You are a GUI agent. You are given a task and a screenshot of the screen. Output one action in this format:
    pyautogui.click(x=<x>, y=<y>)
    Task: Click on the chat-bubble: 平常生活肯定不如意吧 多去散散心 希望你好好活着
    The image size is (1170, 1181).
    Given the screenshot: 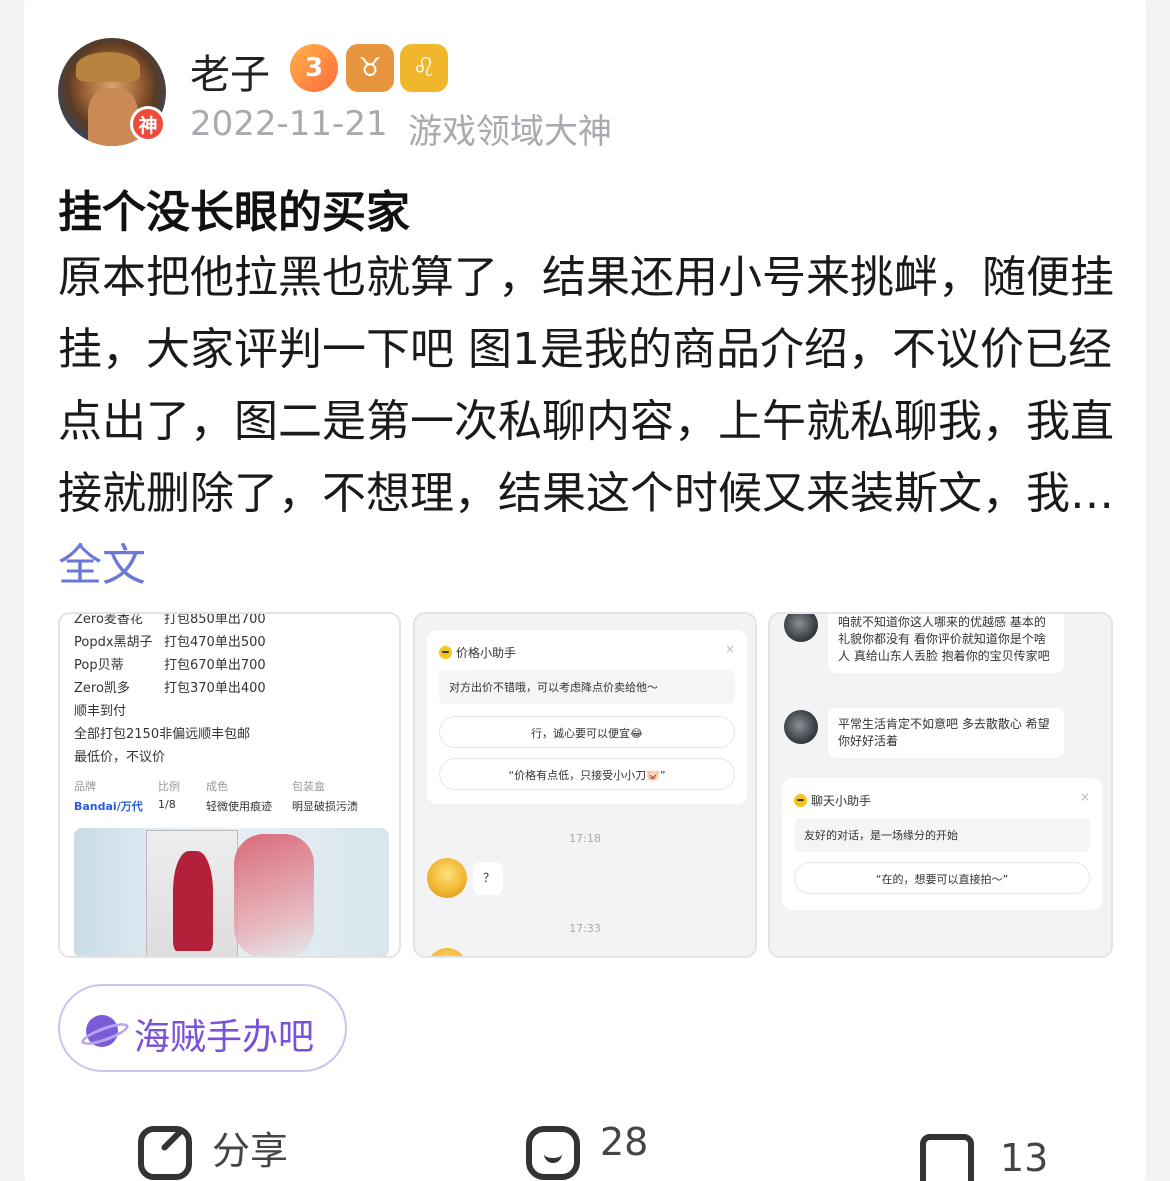 What is the action you would take?
    pyautogui.click(x=946, y=733)
    